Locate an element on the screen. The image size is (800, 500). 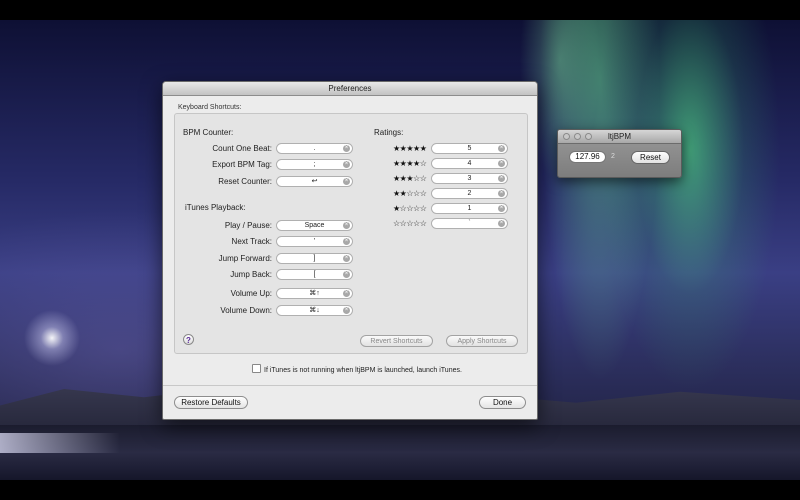
rating-3-field: 3 × is located at coordinates (469, 178).